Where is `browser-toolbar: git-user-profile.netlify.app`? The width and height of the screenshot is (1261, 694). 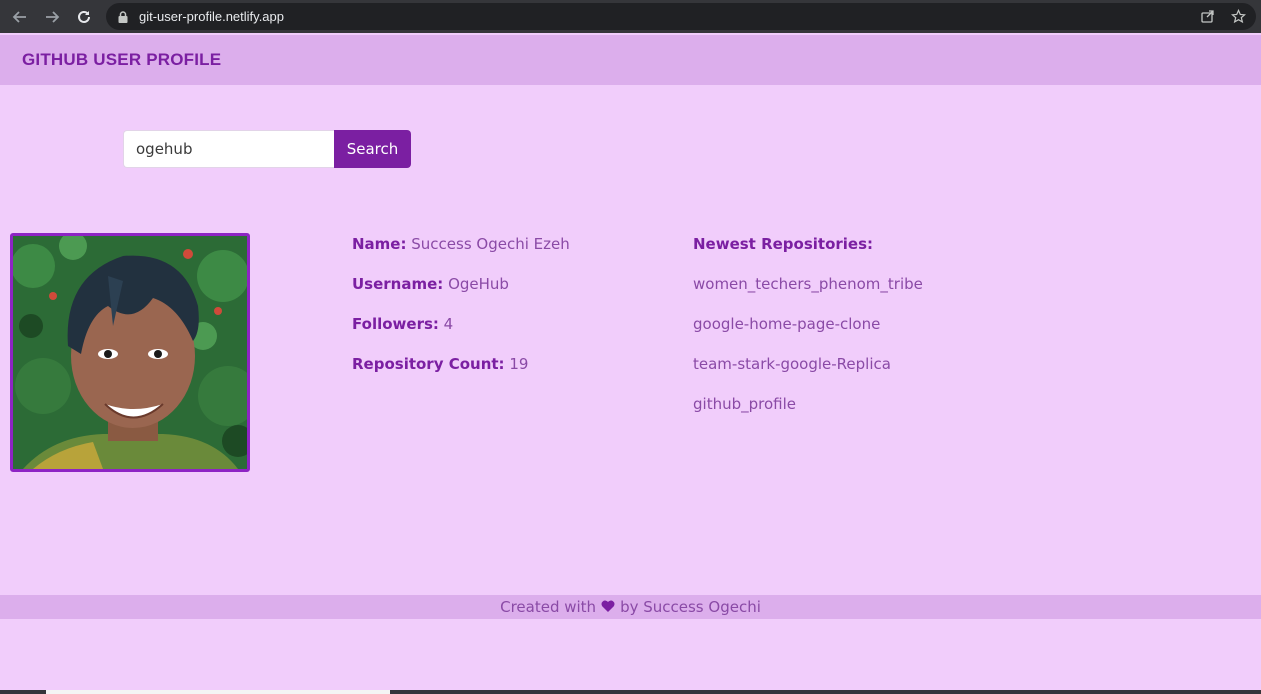 browser-toolbar: git-user-profile.netlify.app is located at coordinates (630, 16).